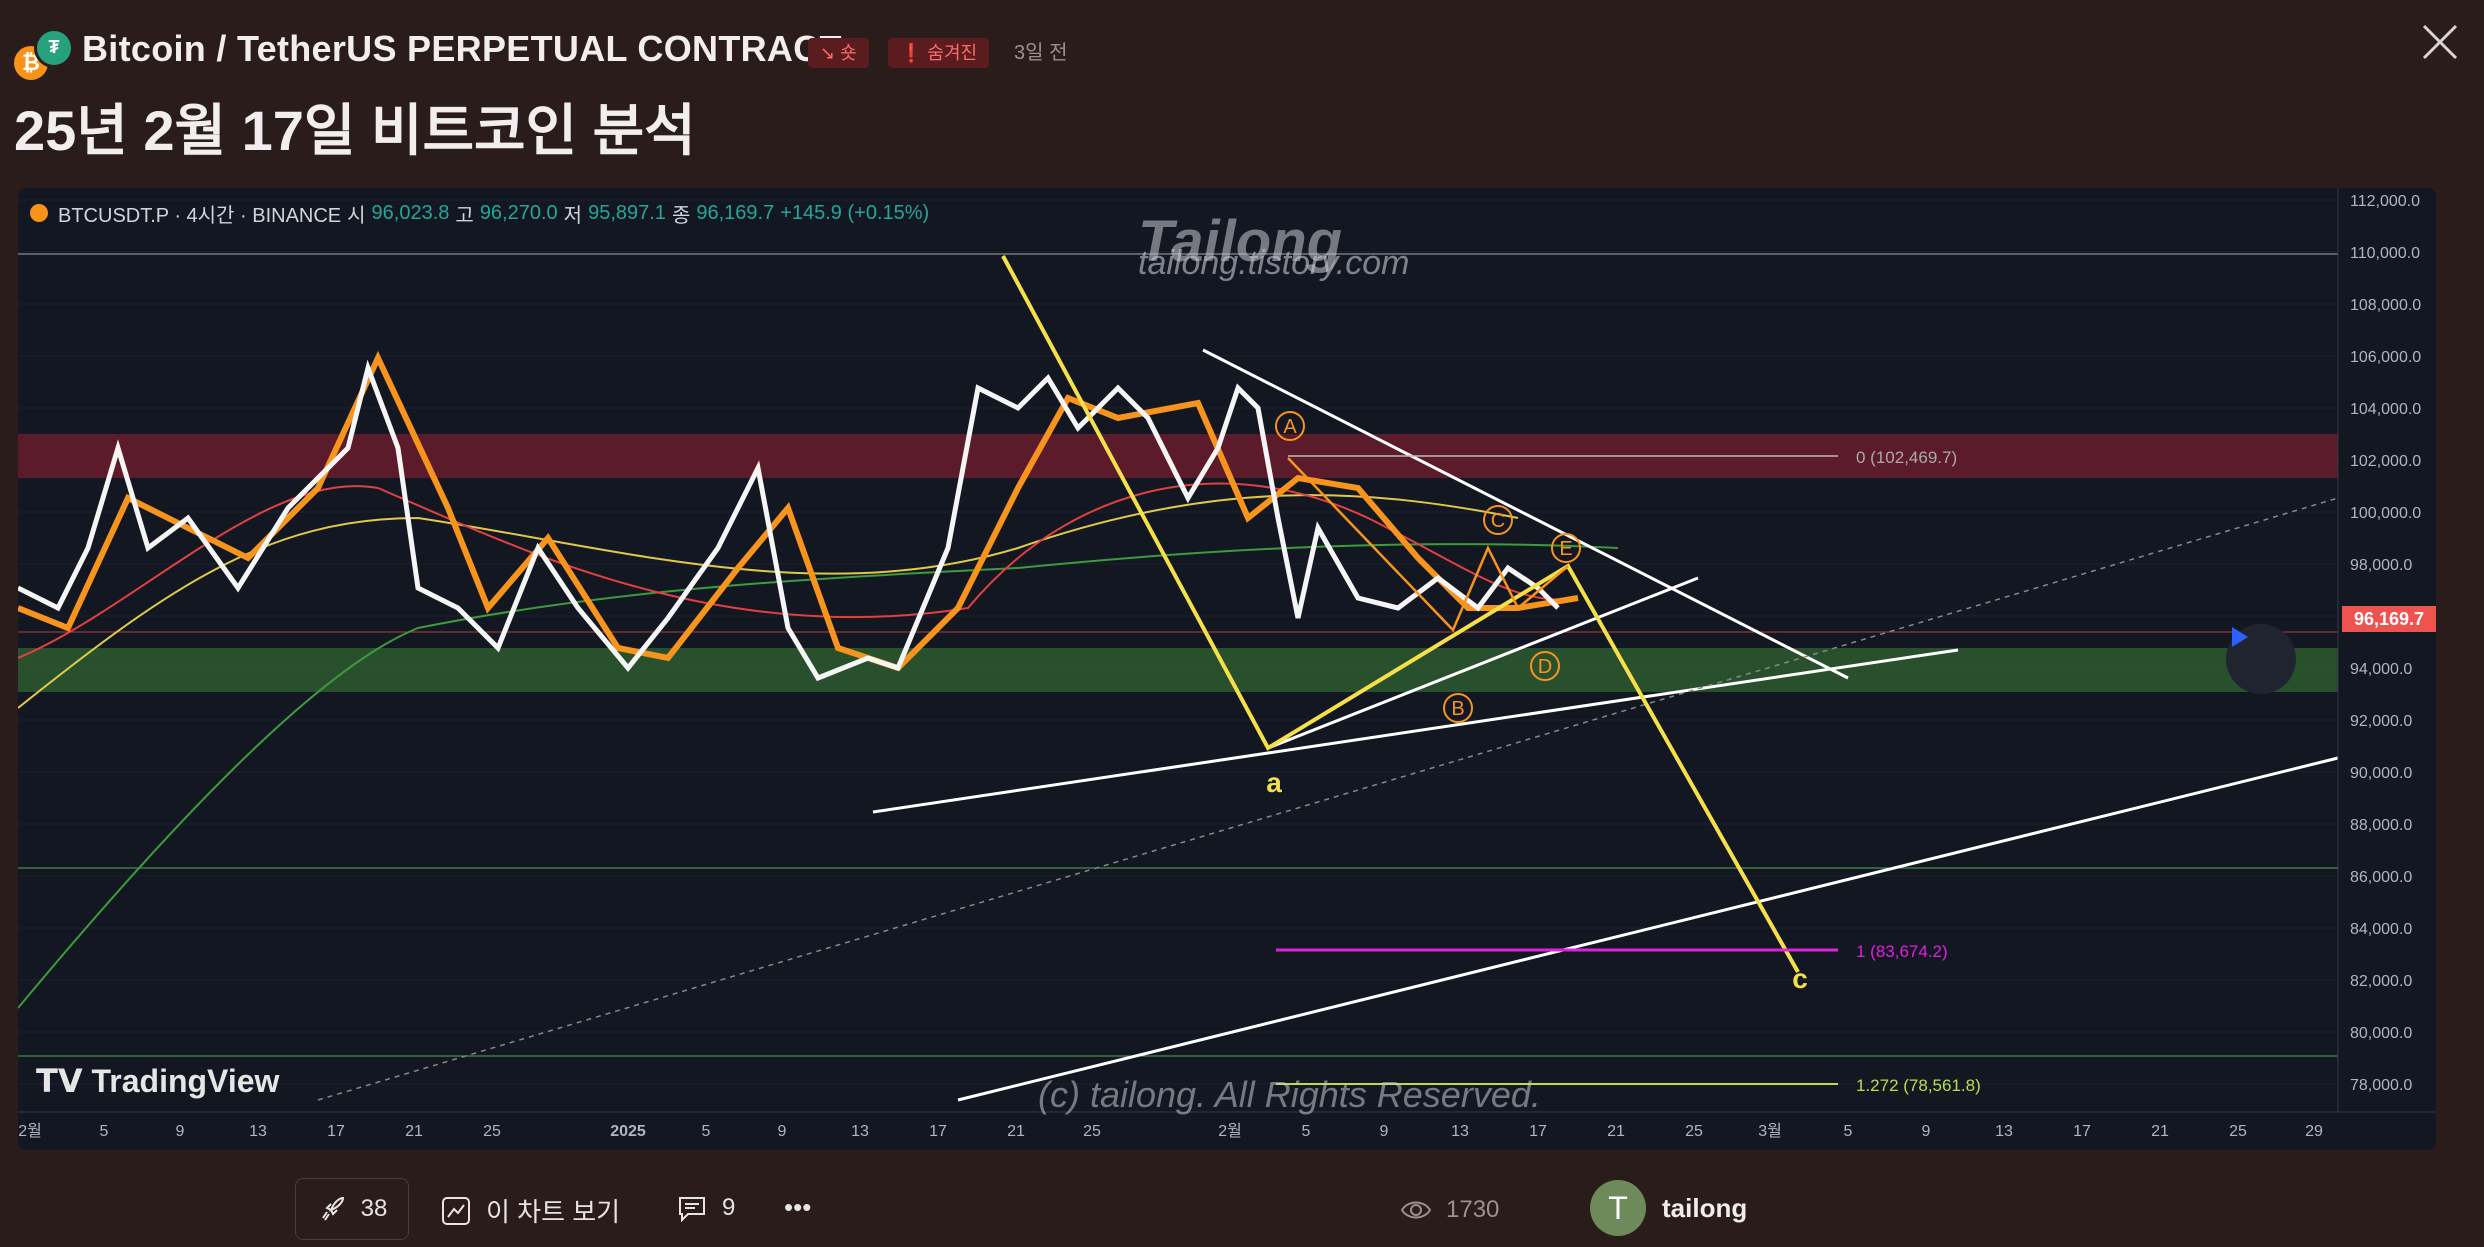 The image size is (2484, 1247). What do you see at coordinates (1918, 1085) in the screenshot?
I see `fib-1272-label: 1.272 (78,561.8)` at bounding box center [1918, 1085].